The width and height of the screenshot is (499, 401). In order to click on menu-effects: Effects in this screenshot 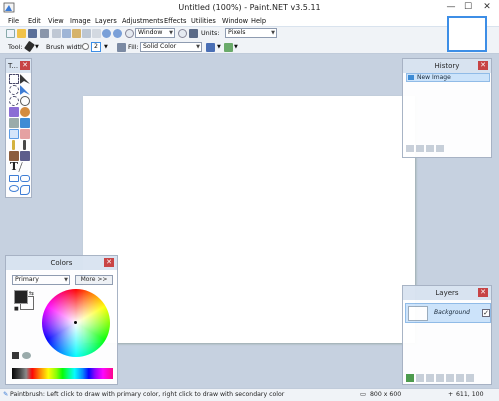, I will do `click(175, 21)`.